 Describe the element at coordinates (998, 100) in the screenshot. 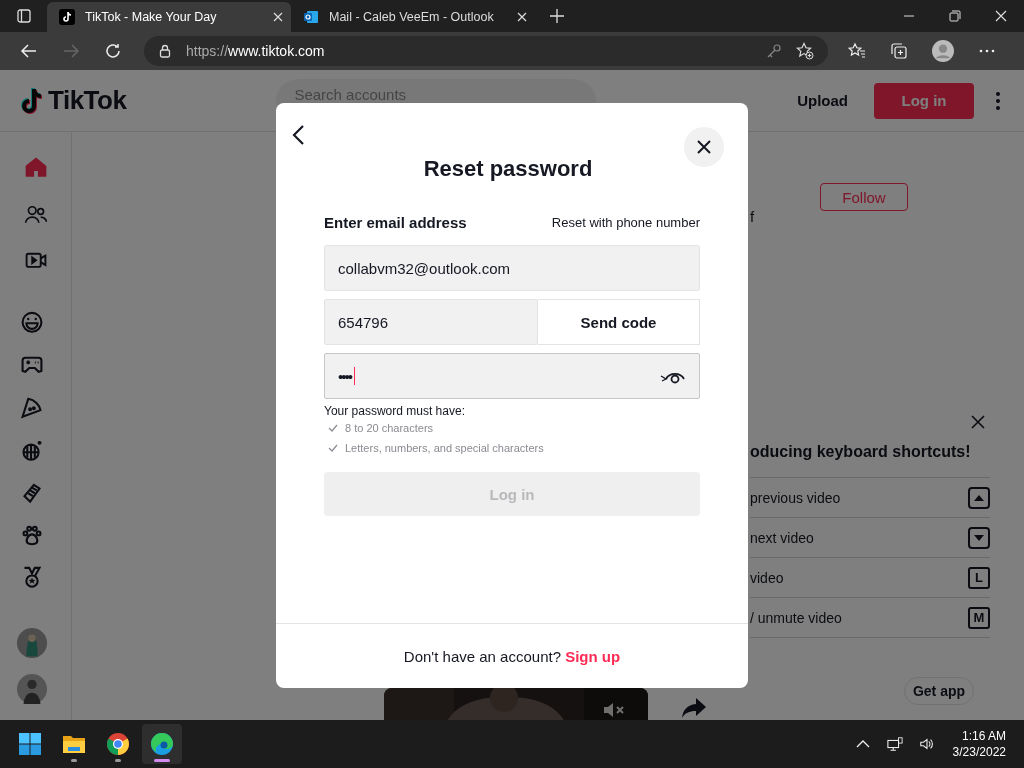

I see `more-icon` at that location.